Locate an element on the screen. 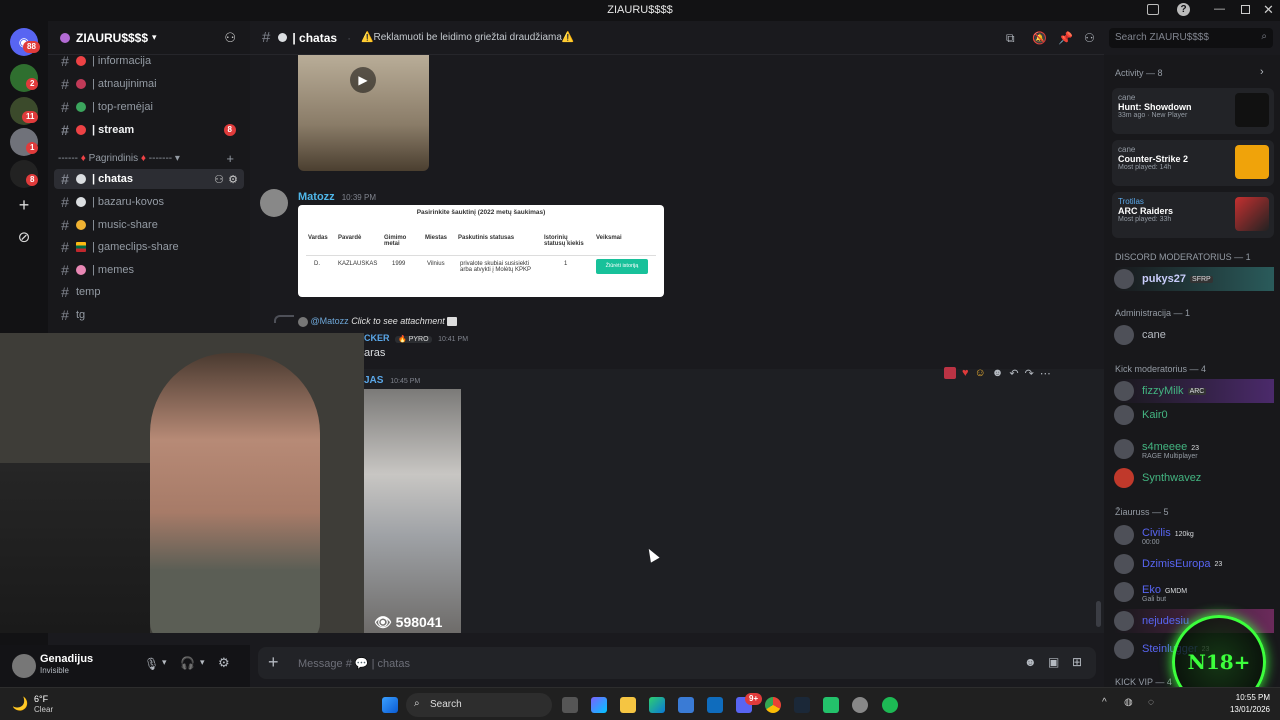  channel-chatas: # | chatas ⚙ ⚇ is located at coordinates (149, 179).